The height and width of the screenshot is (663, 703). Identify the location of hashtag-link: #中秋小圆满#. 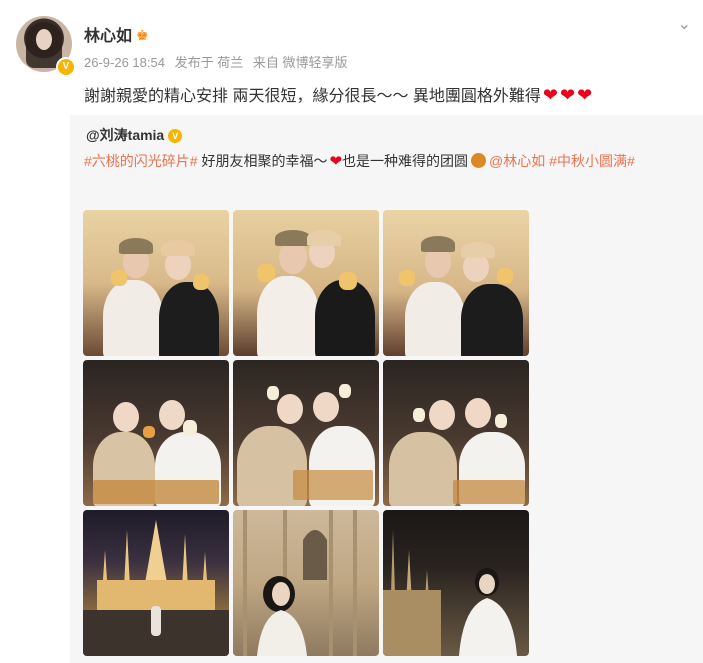
(592, 161).